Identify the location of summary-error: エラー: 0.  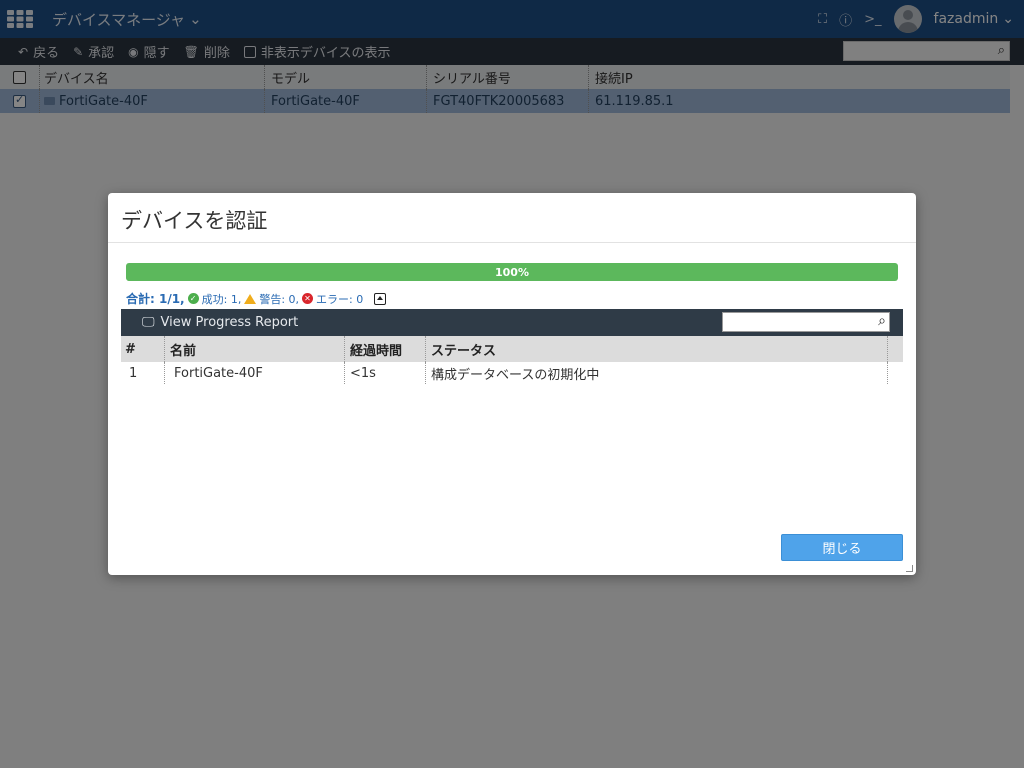
(340, 299).